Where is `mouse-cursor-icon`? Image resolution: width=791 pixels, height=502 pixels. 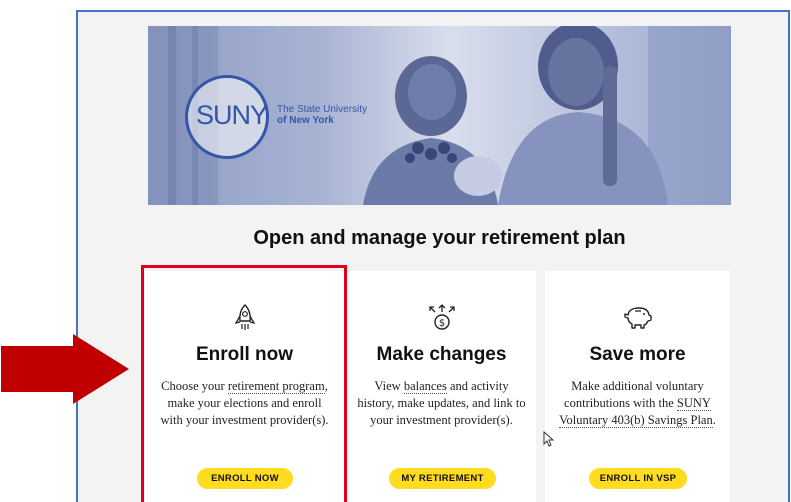
mouse-cursor-icon is located at coordinates (549, 439).